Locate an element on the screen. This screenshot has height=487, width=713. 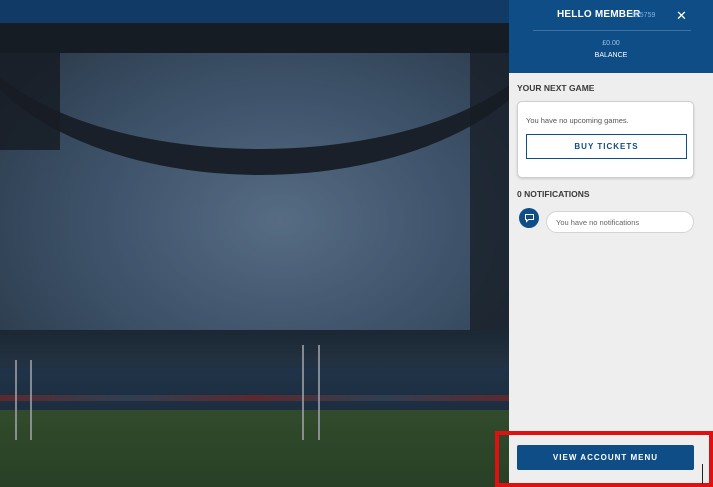
chat-bubble-icon is located at coordinates (529, 218).